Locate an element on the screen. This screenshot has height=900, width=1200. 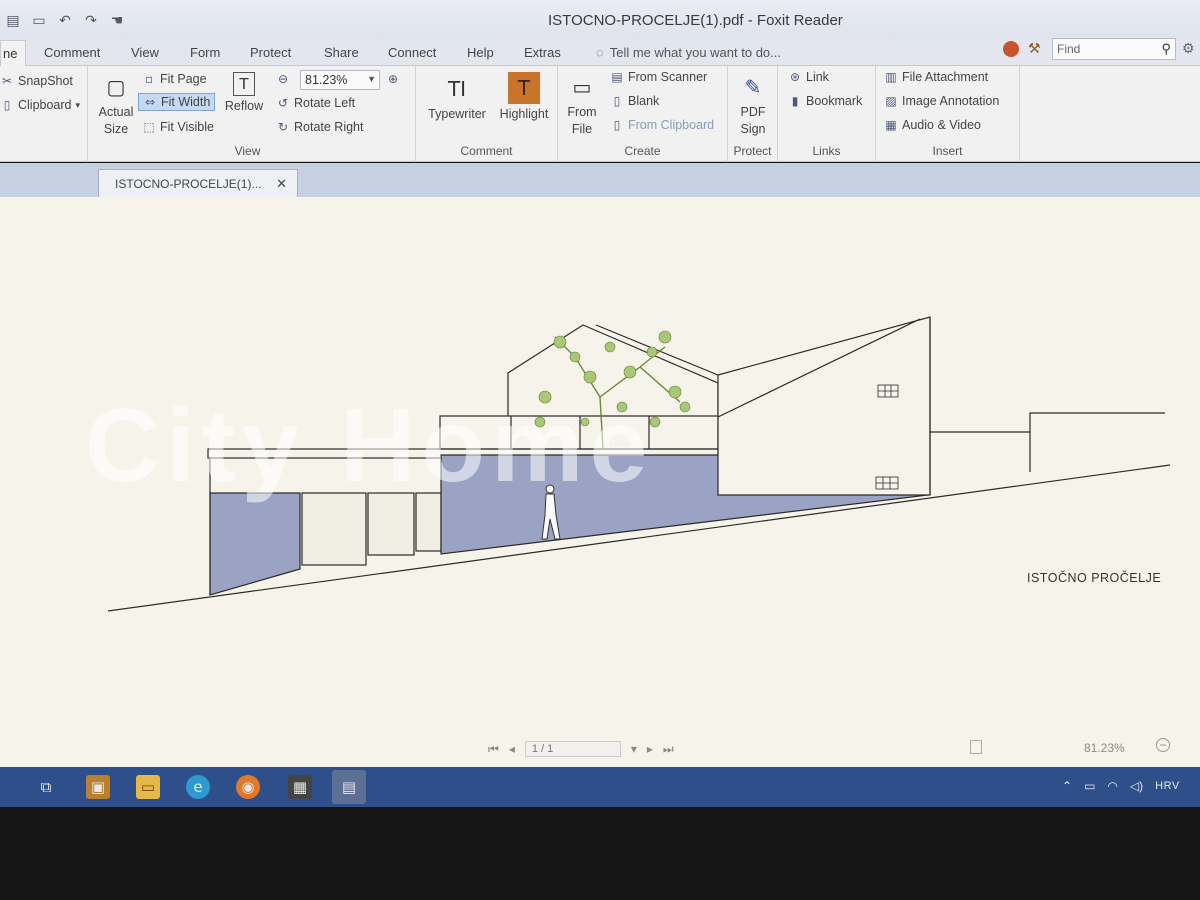
edge-icon: e is located at coordinates (198, 787).